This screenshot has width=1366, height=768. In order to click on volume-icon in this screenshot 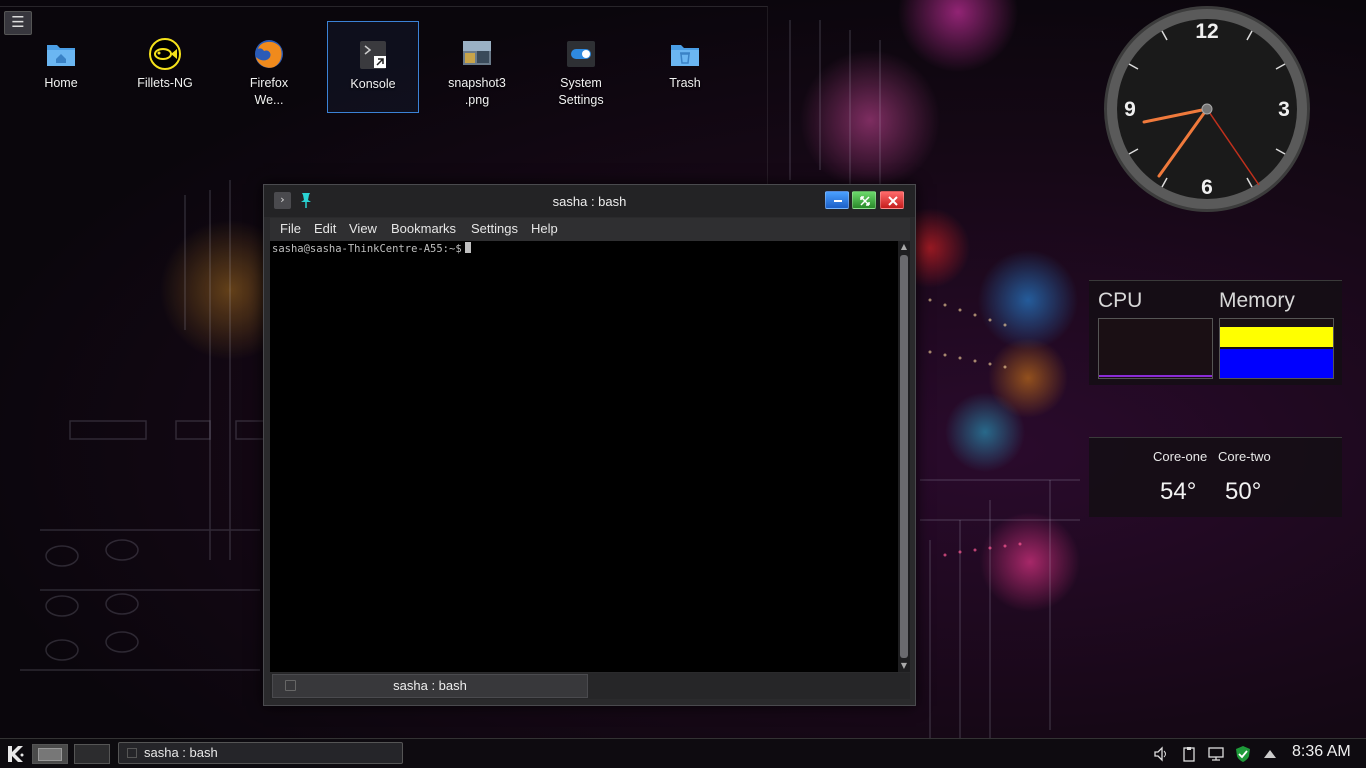, I will do `click(1161, 754)`.